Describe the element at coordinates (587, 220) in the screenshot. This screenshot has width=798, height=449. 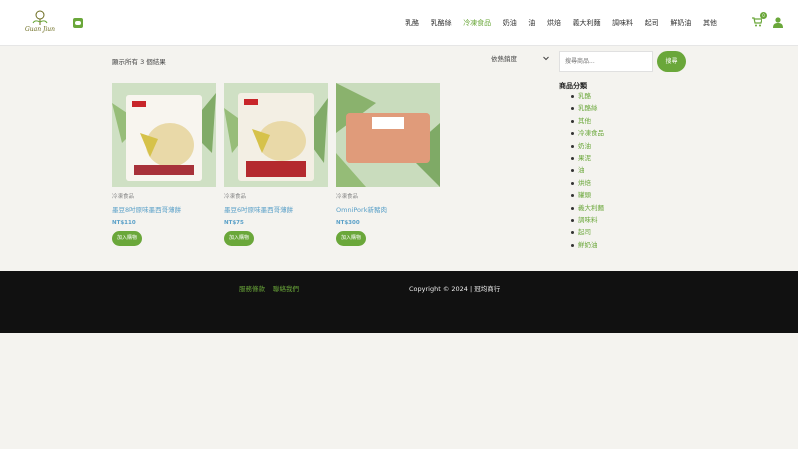
I see `category-item-seasoning: 調味料` at that location.